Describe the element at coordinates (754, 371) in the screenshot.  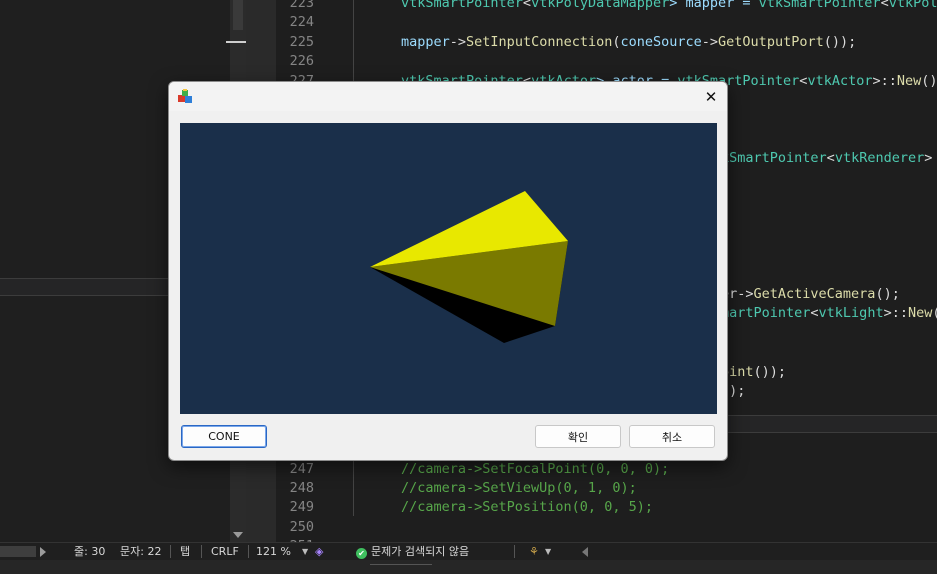
I see `code-text: oint());` at that location.